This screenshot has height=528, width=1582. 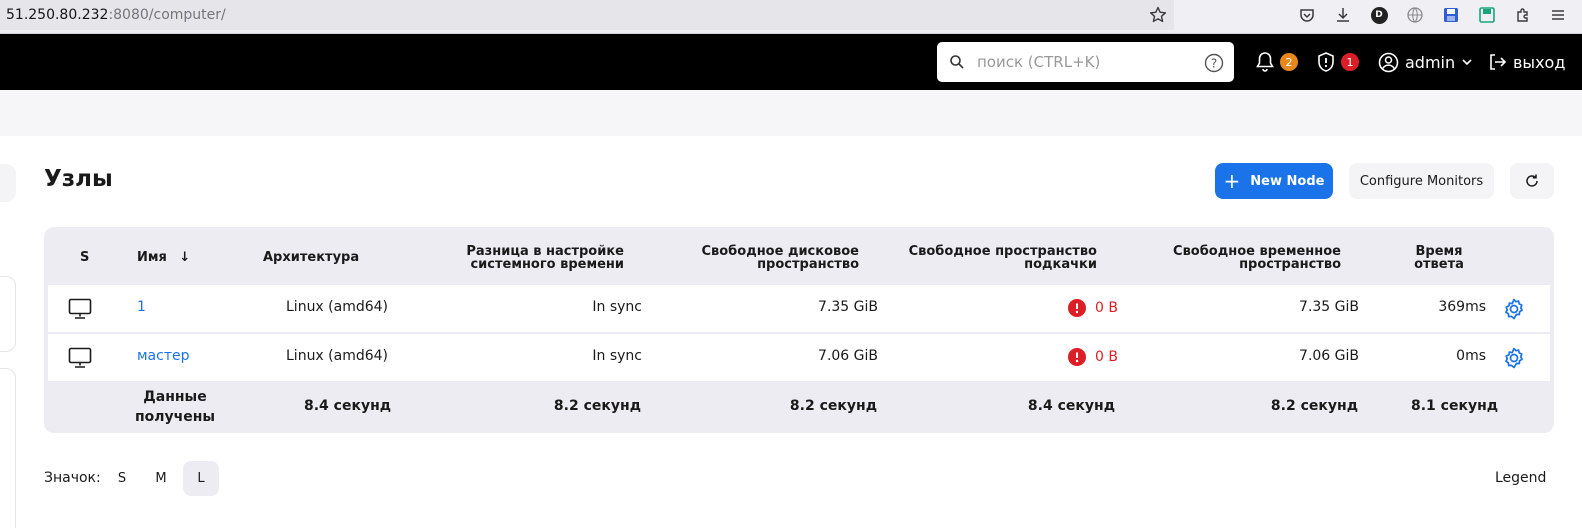 I want to click on column-header-status: S, so click(x=84, y=257).